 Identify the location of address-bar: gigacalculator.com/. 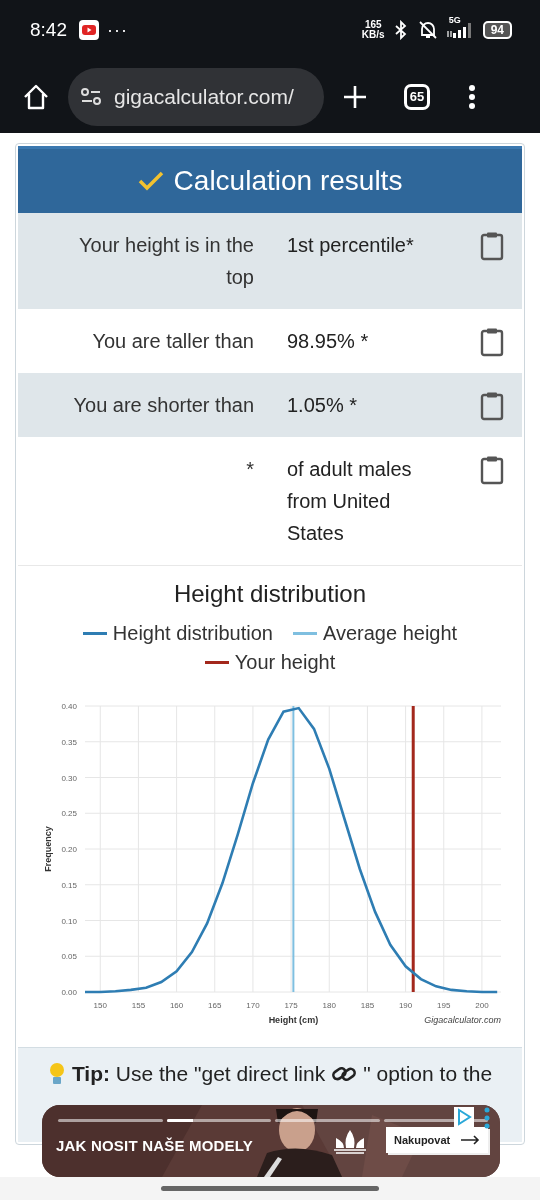
(196, 96).